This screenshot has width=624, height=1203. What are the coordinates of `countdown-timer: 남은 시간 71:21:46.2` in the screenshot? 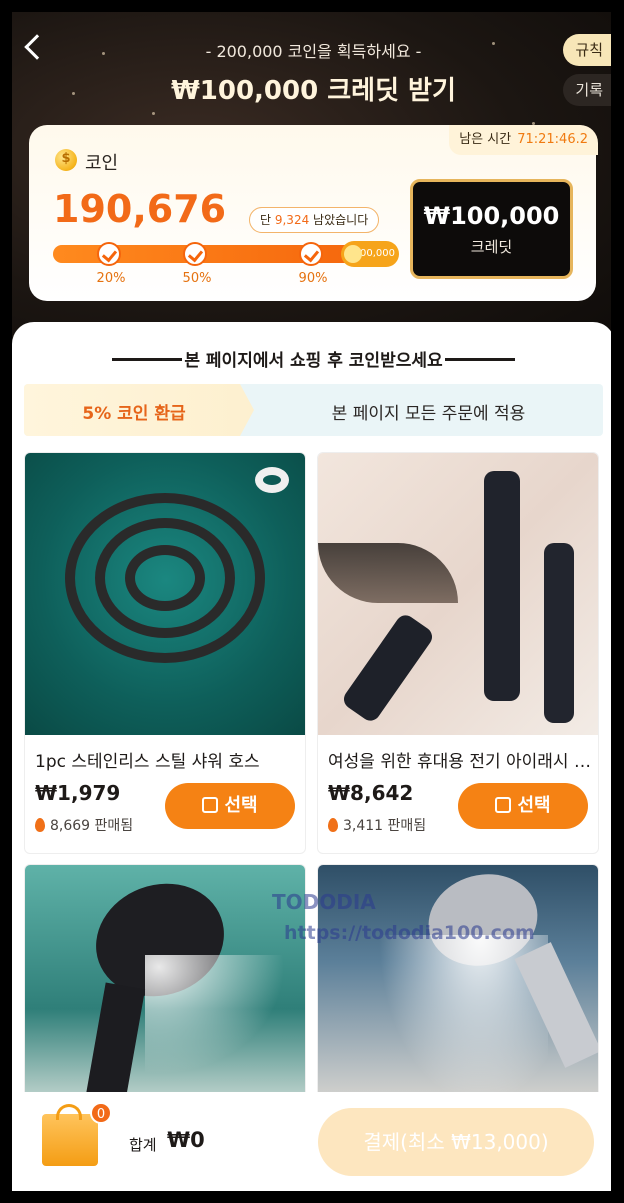 It's located at (523, 140).